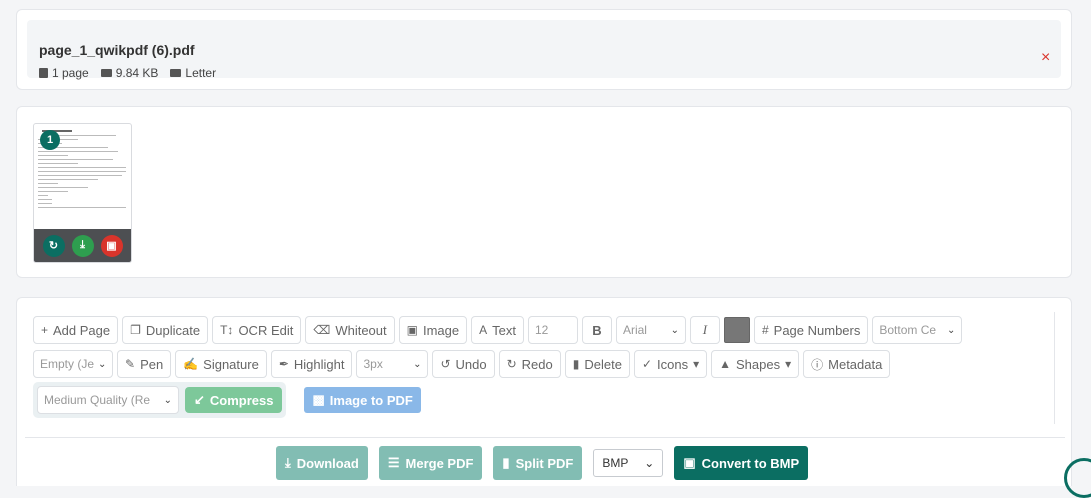 This screenshot has width=1091, height=498. I want to click on highlight-label: Highlight, so click(319, 364).